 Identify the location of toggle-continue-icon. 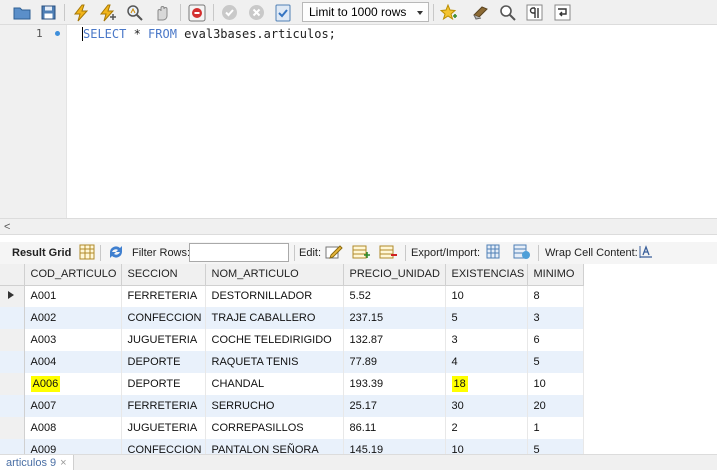
(197, 12).